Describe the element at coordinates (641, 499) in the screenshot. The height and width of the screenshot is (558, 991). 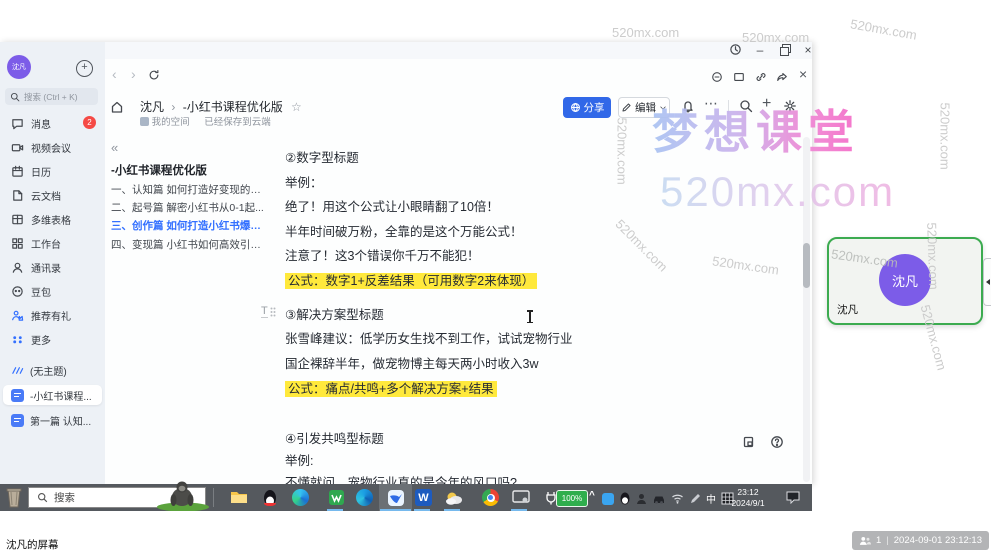
I see `tray-user-icon` at that location.